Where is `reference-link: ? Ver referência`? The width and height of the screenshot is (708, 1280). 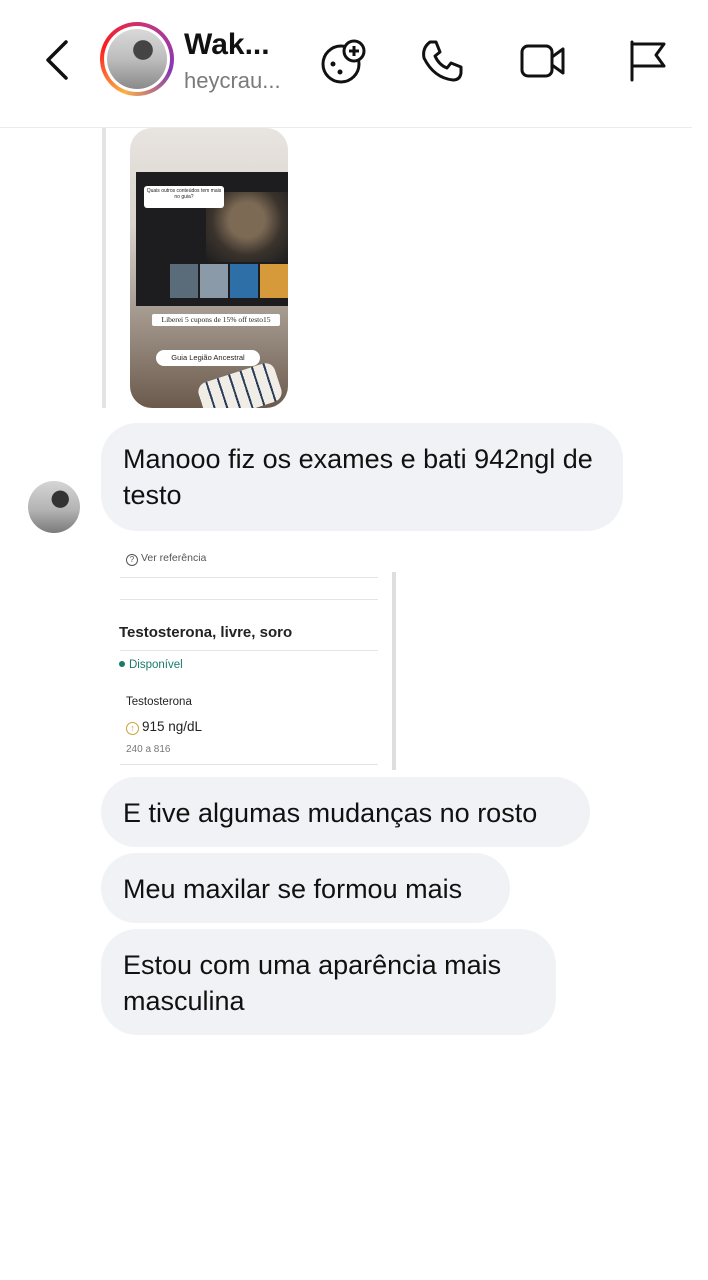
reference-link: ? Ver referência is located at coordinates (166, 559).